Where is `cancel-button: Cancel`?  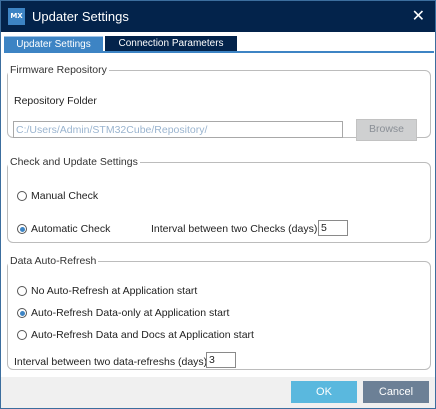 cancel-button: Cancel is located at coordinates (396, 392).